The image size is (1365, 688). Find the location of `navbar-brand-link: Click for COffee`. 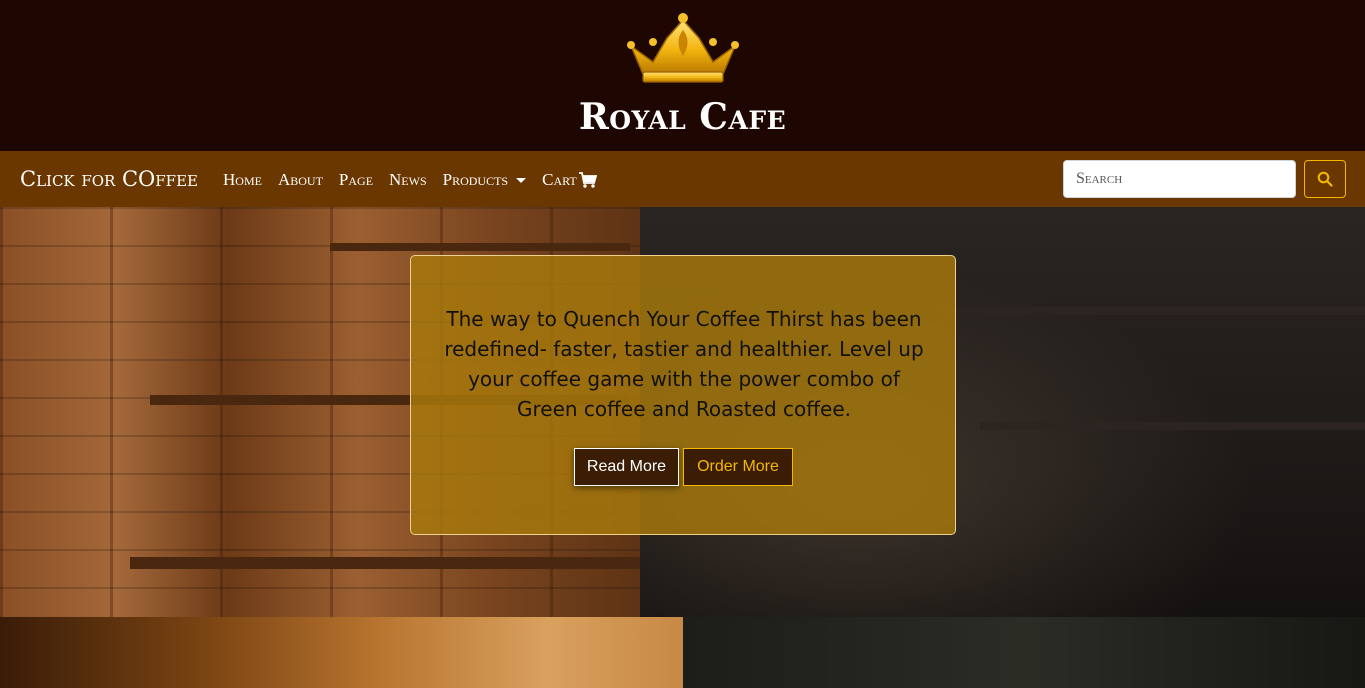

navbar-brand-link: Click for COffee is located at coordinates (109, 179).